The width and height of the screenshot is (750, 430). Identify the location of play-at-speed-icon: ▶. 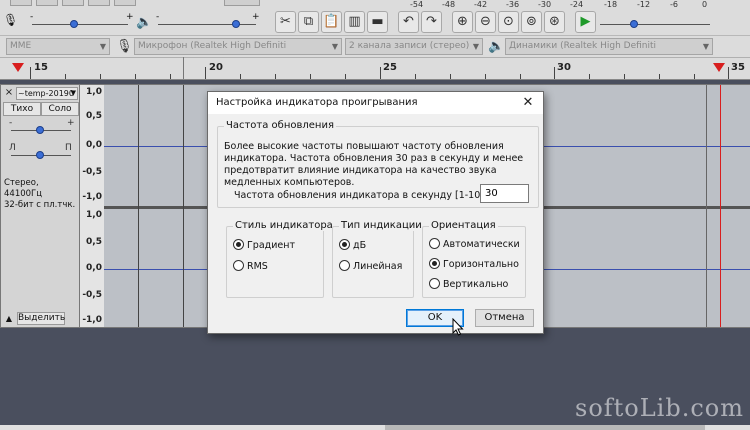
(585, 22).